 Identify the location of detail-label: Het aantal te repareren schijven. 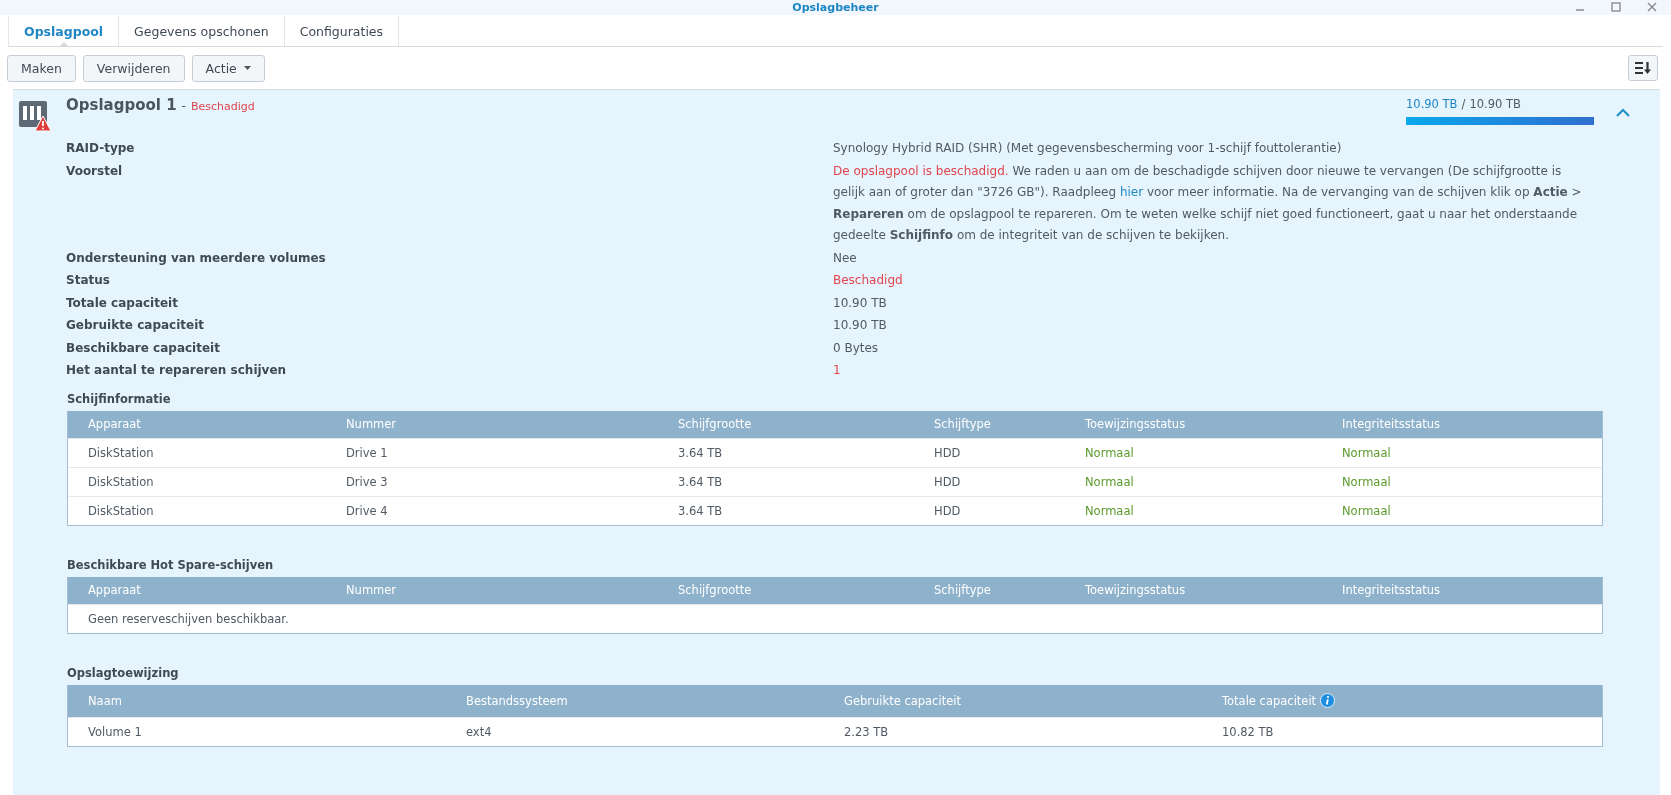
(177, 370).